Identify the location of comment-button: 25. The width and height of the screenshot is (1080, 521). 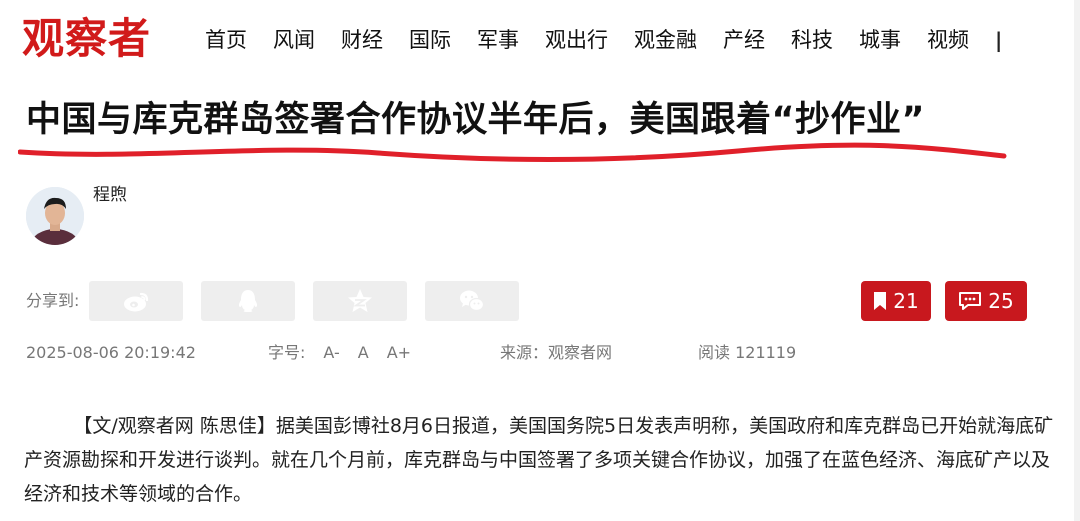
(986, 301).